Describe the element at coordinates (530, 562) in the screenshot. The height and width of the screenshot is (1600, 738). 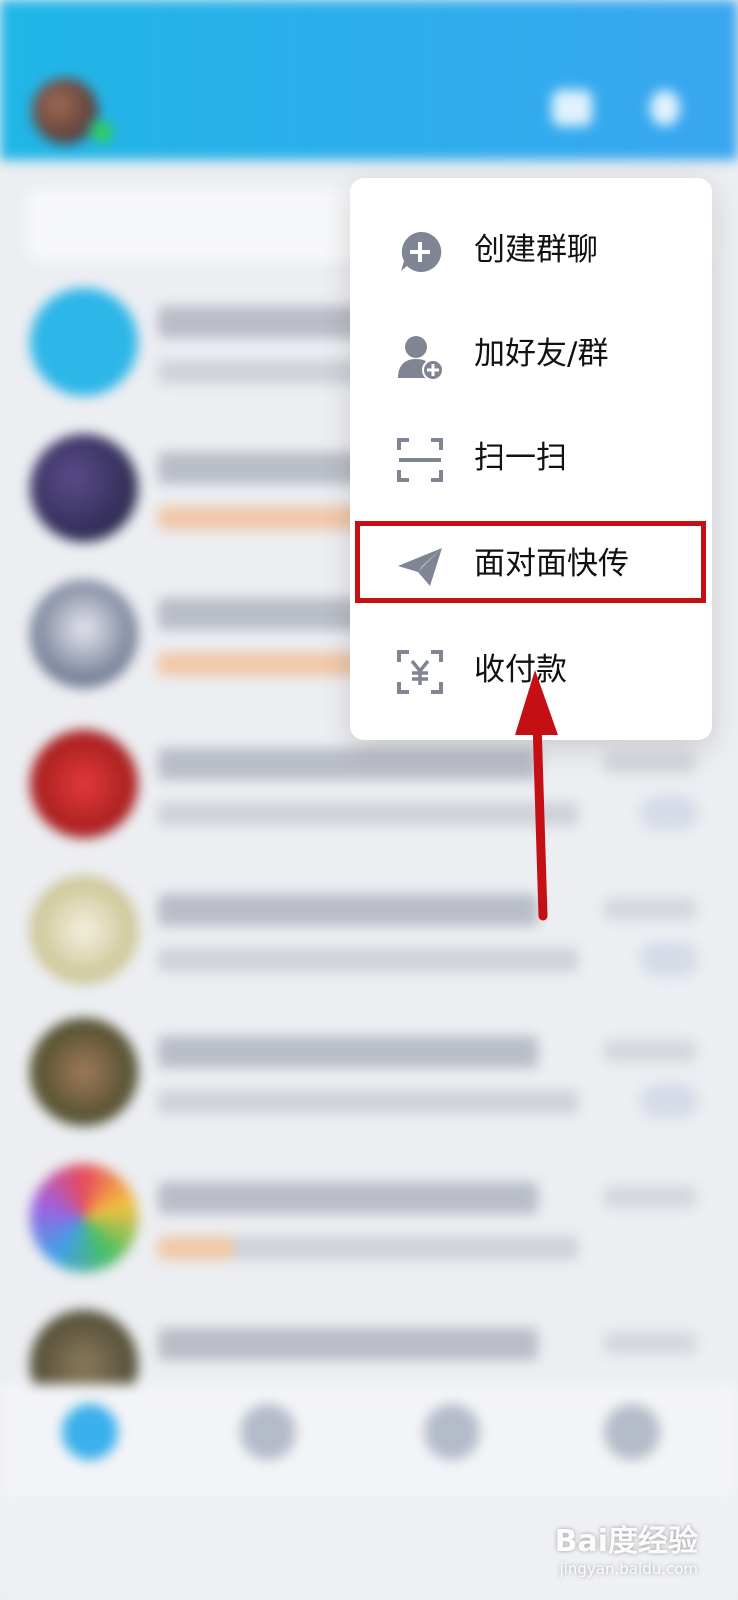
I see `highlight-box` at that location.